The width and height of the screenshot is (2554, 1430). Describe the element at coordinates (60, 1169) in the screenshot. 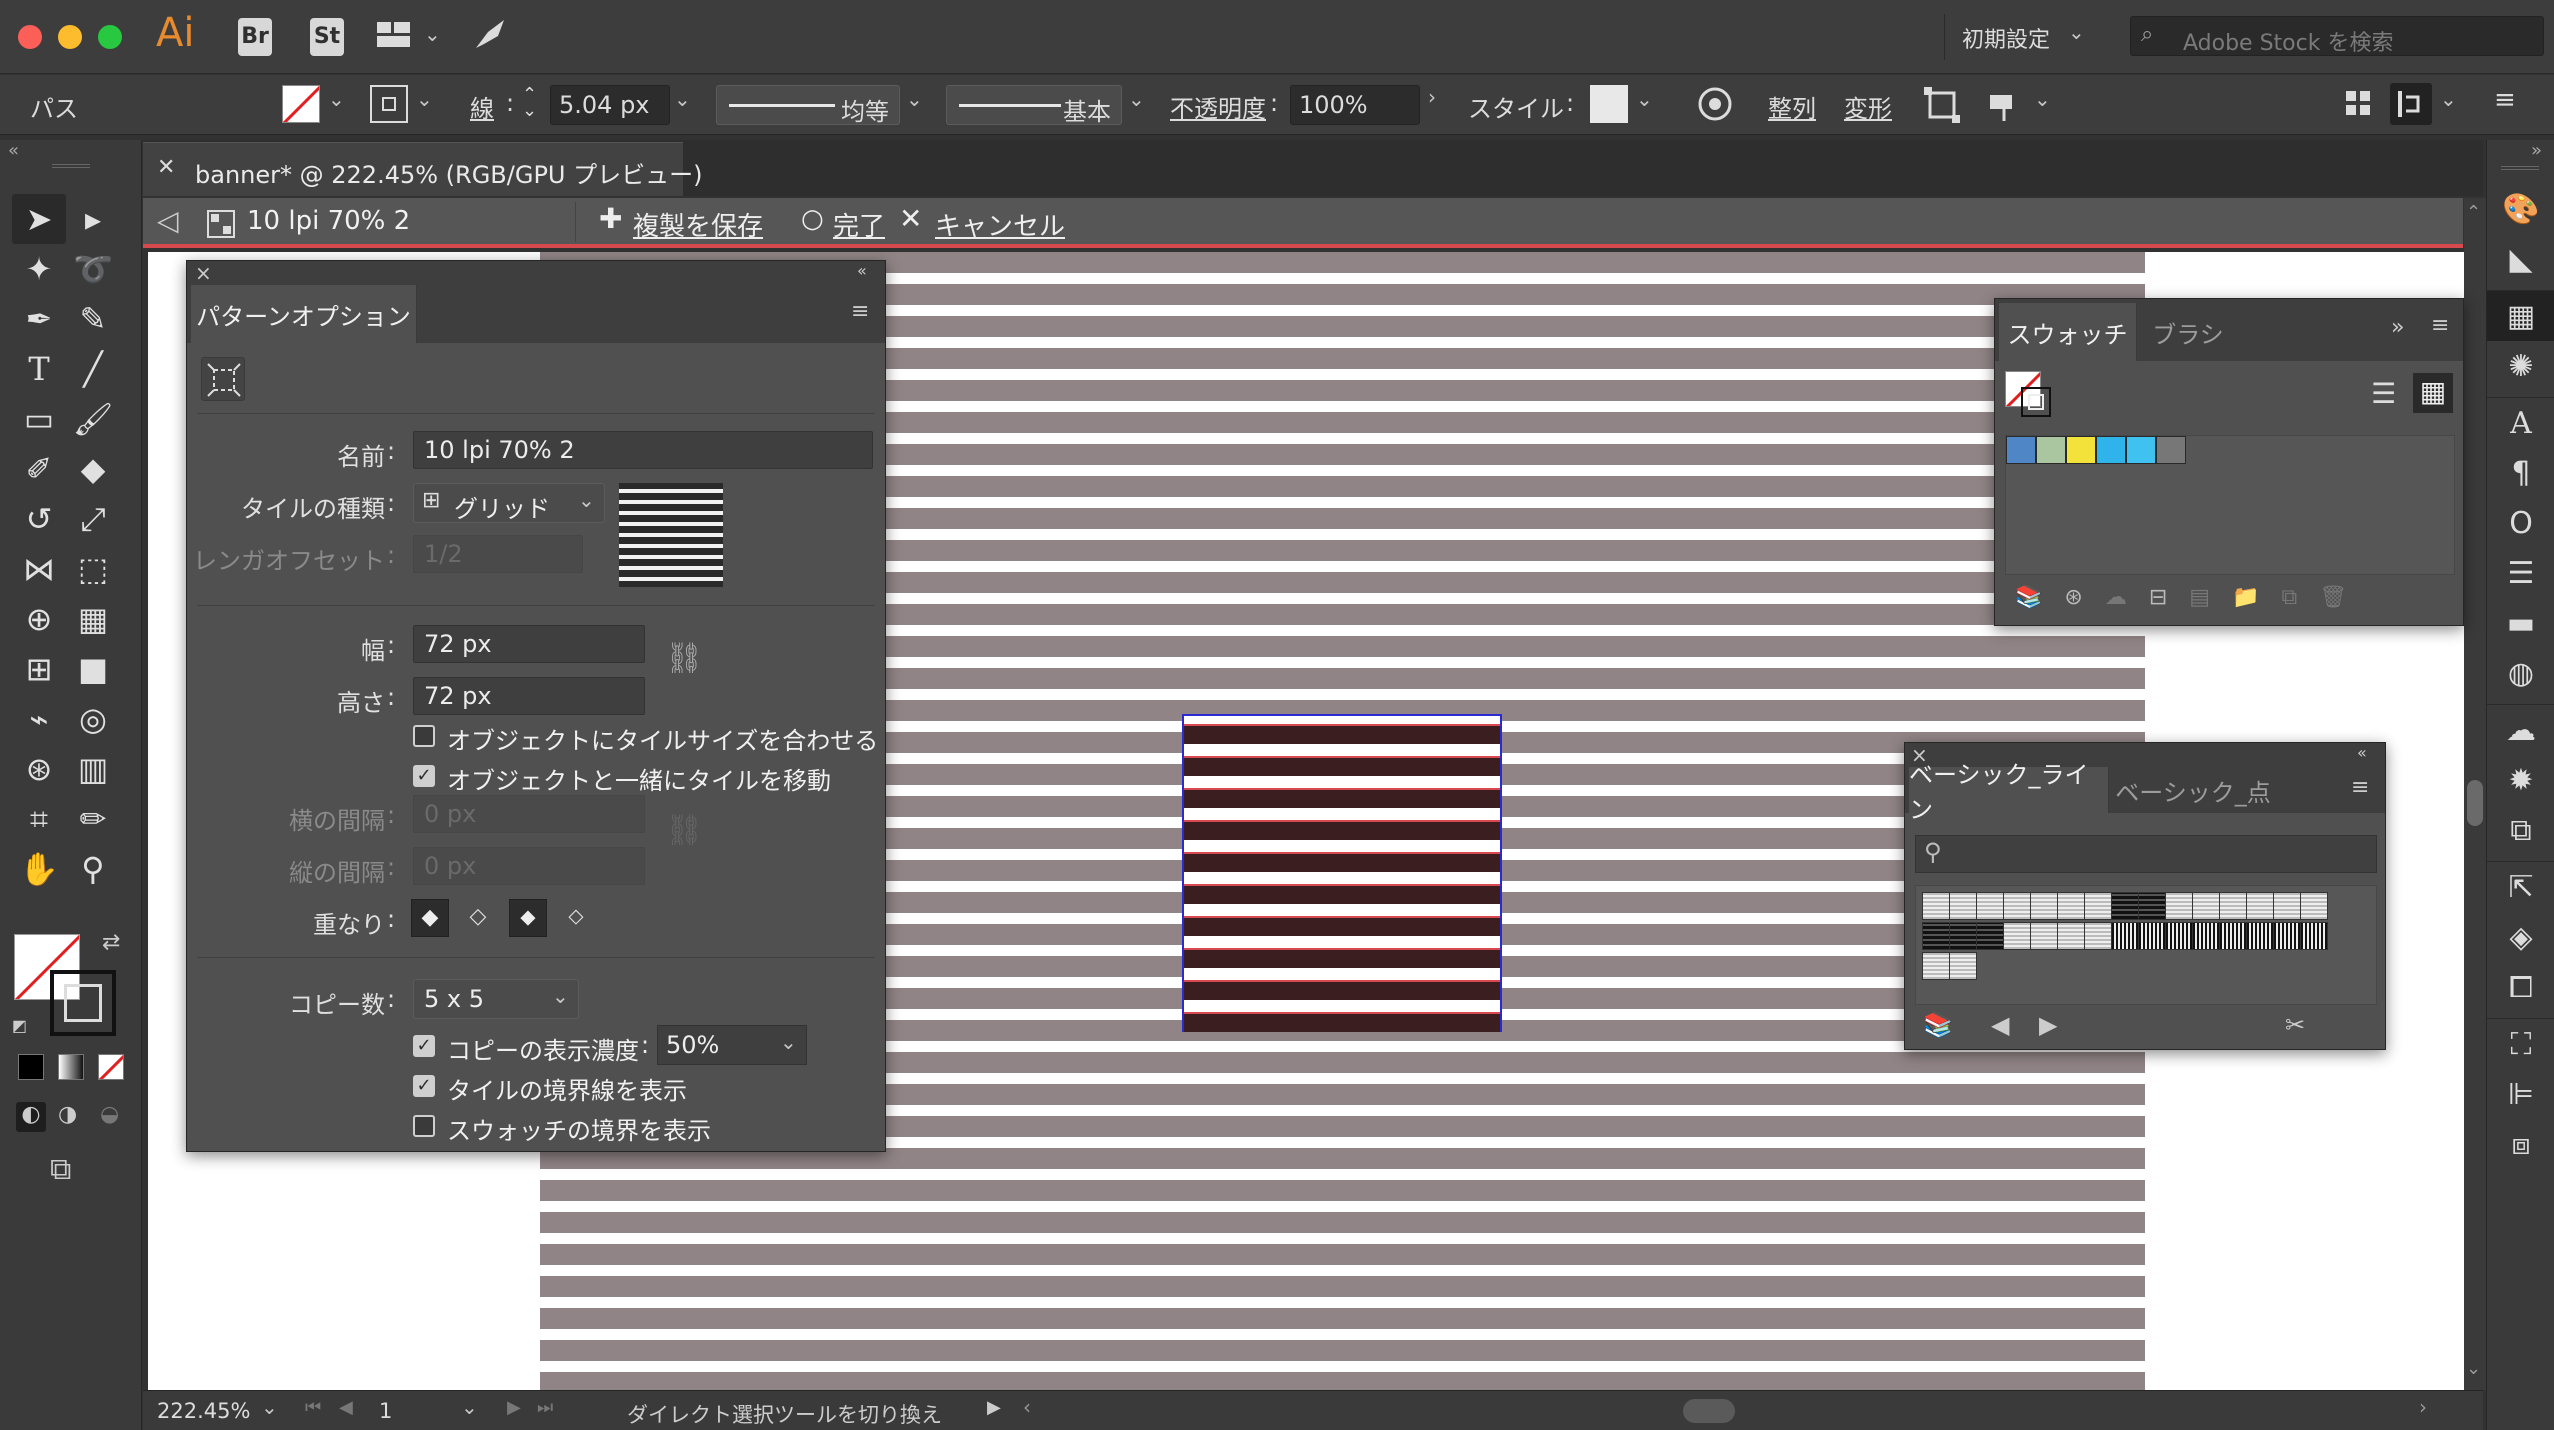

I see `screen-mode-icon: ⧉` at that location.